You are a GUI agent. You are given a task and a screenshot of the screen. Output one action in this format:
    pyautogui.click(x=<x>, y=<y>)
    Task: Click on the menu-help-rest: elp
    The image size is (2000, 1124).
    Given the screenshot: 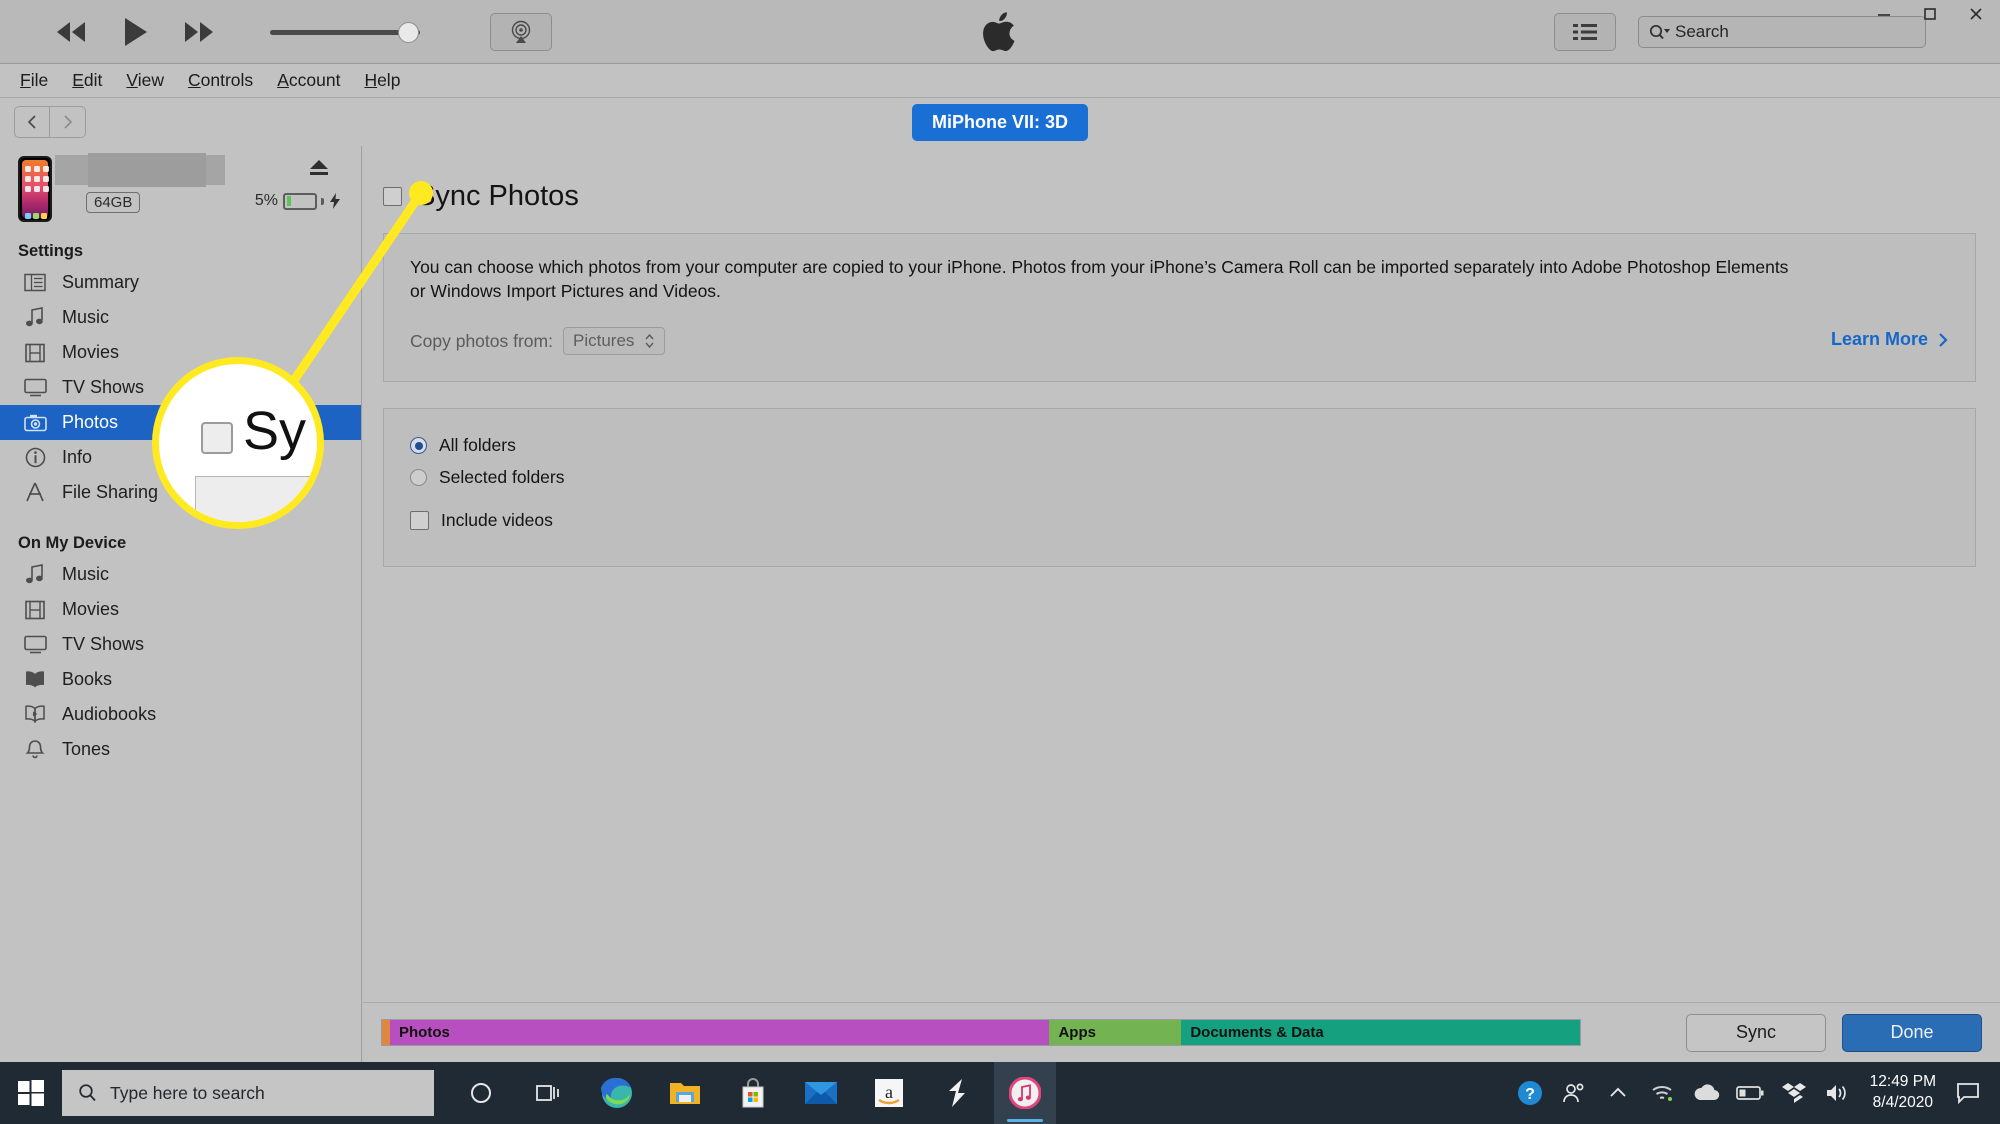 What is the action you would take?
    pyautogui.click(x=389, y=80)
    